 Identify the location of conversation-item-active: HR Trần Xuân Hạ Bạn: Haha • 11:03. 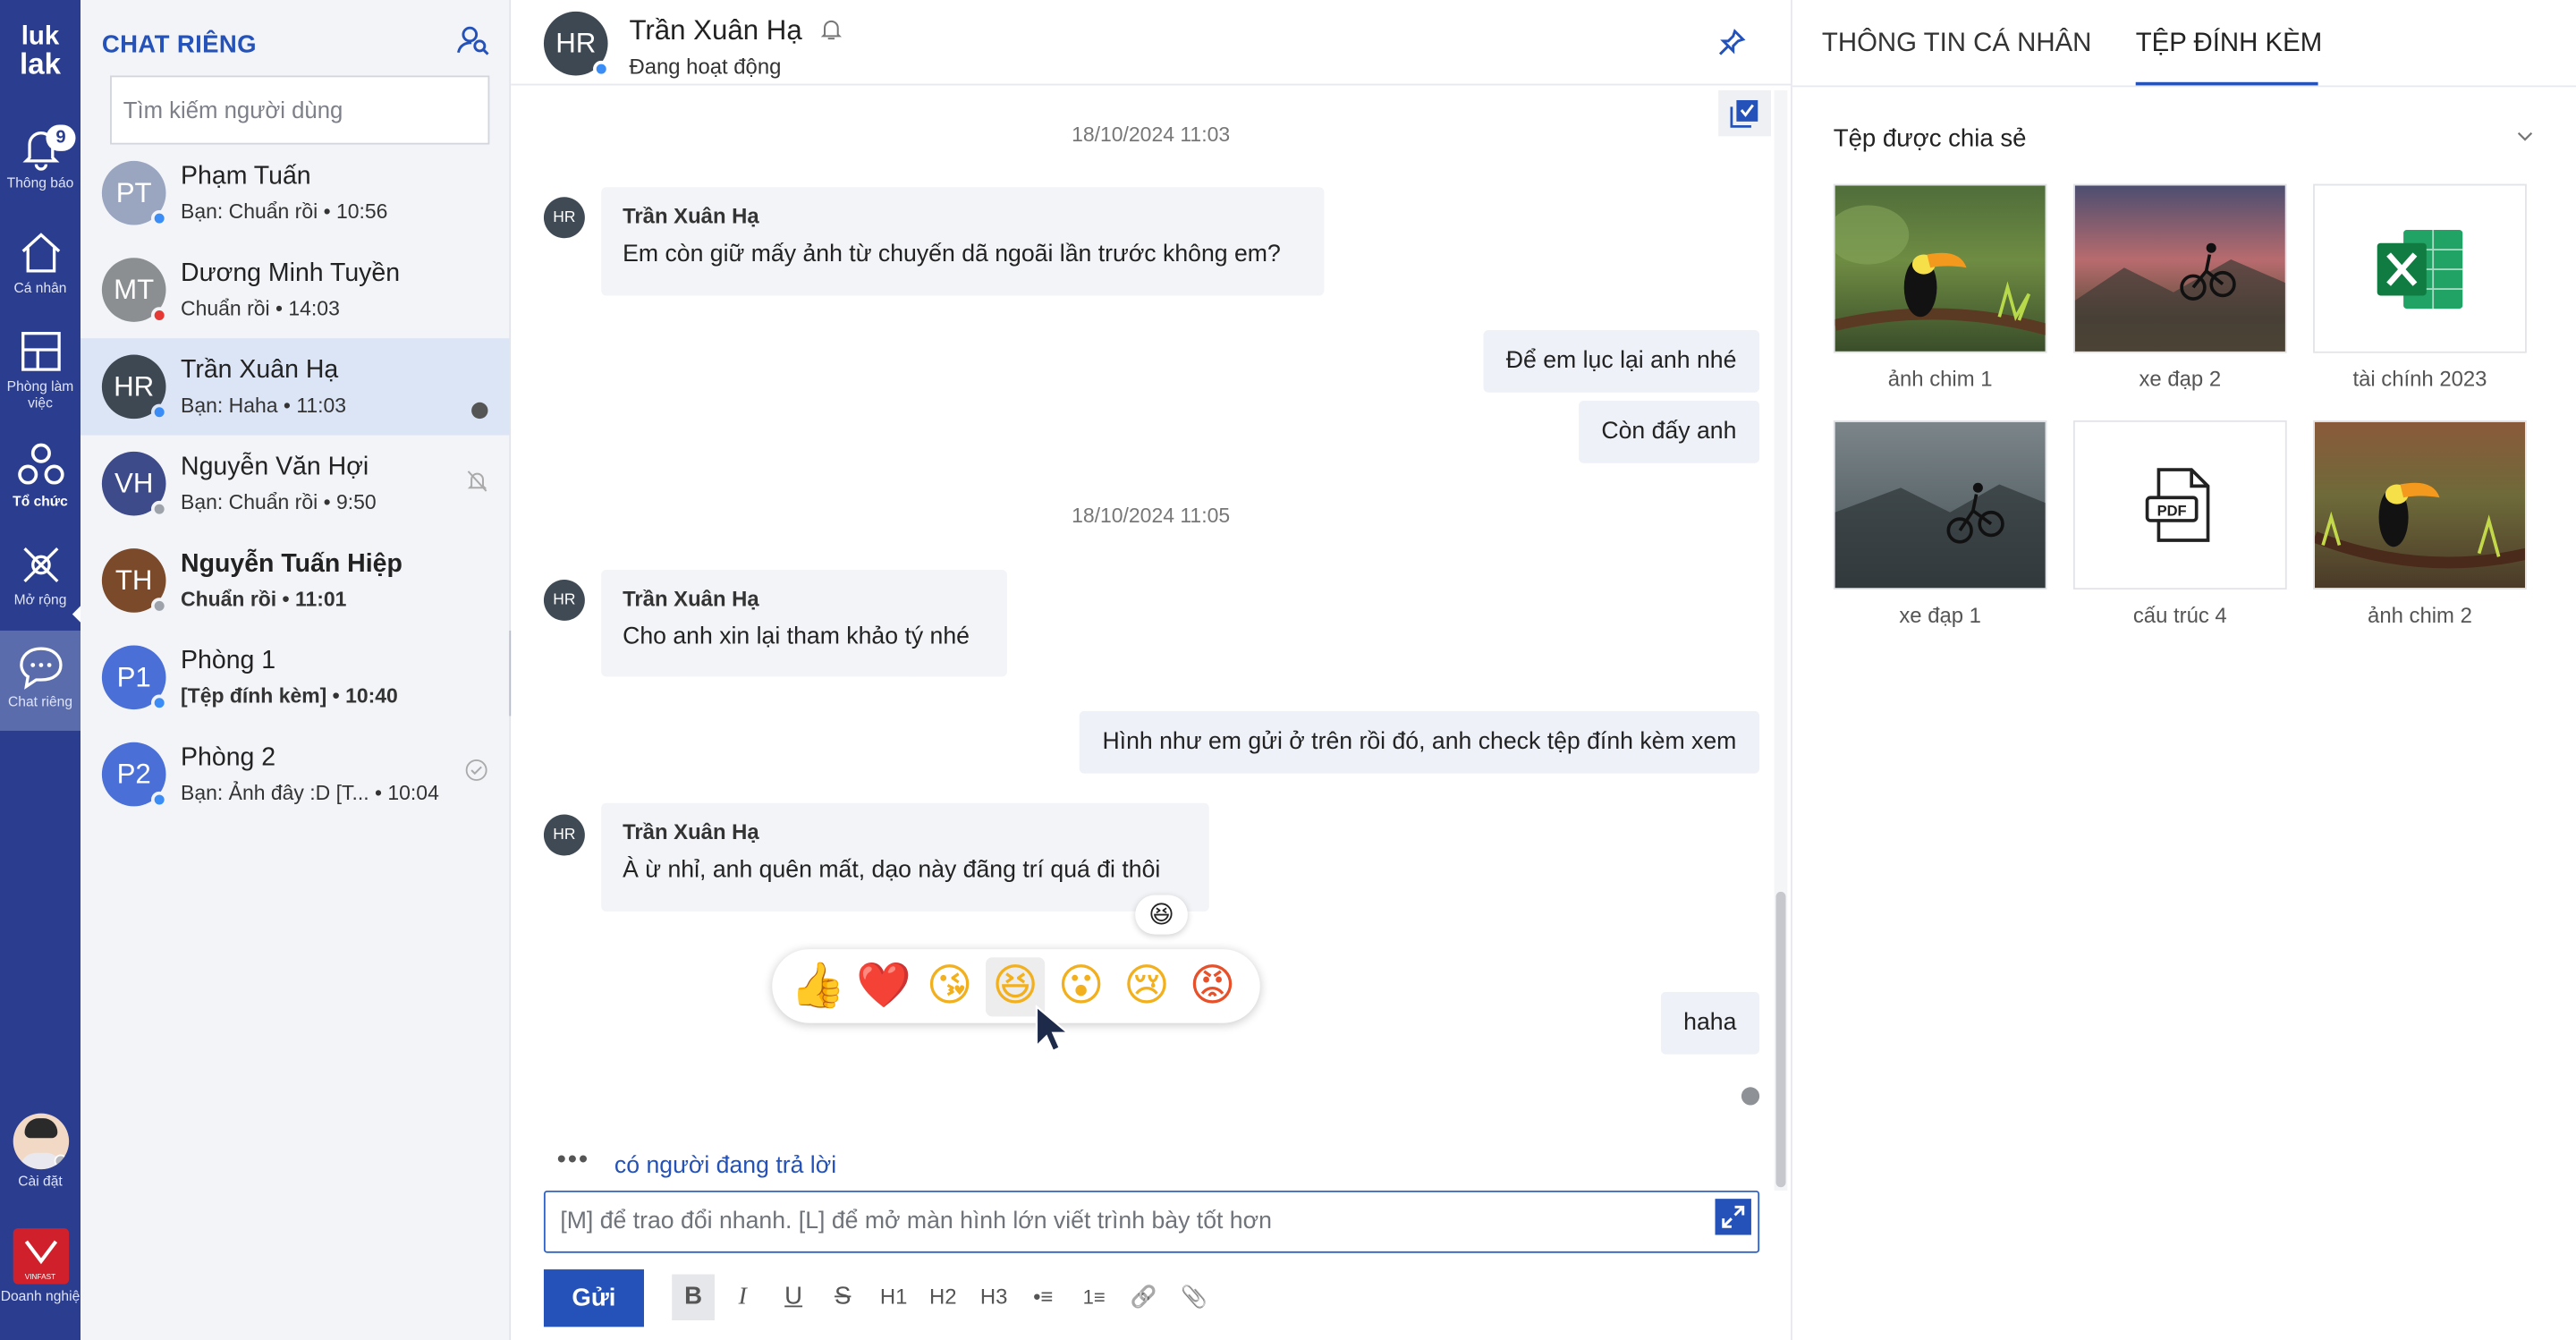
(295, 387).